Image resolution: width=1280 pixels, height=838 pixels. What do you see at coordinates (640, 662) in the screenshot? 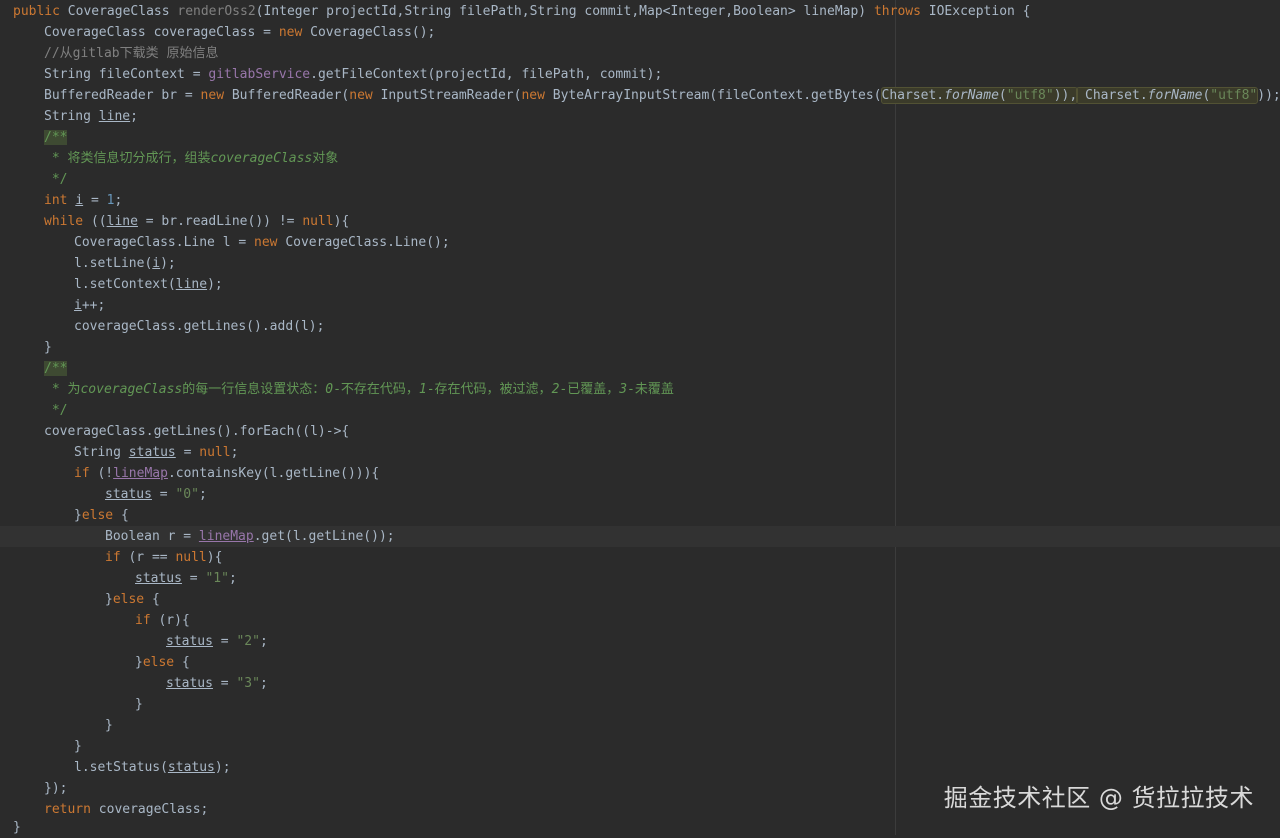
I see `code-line-32: }else {` at bounding box center [640, 662].